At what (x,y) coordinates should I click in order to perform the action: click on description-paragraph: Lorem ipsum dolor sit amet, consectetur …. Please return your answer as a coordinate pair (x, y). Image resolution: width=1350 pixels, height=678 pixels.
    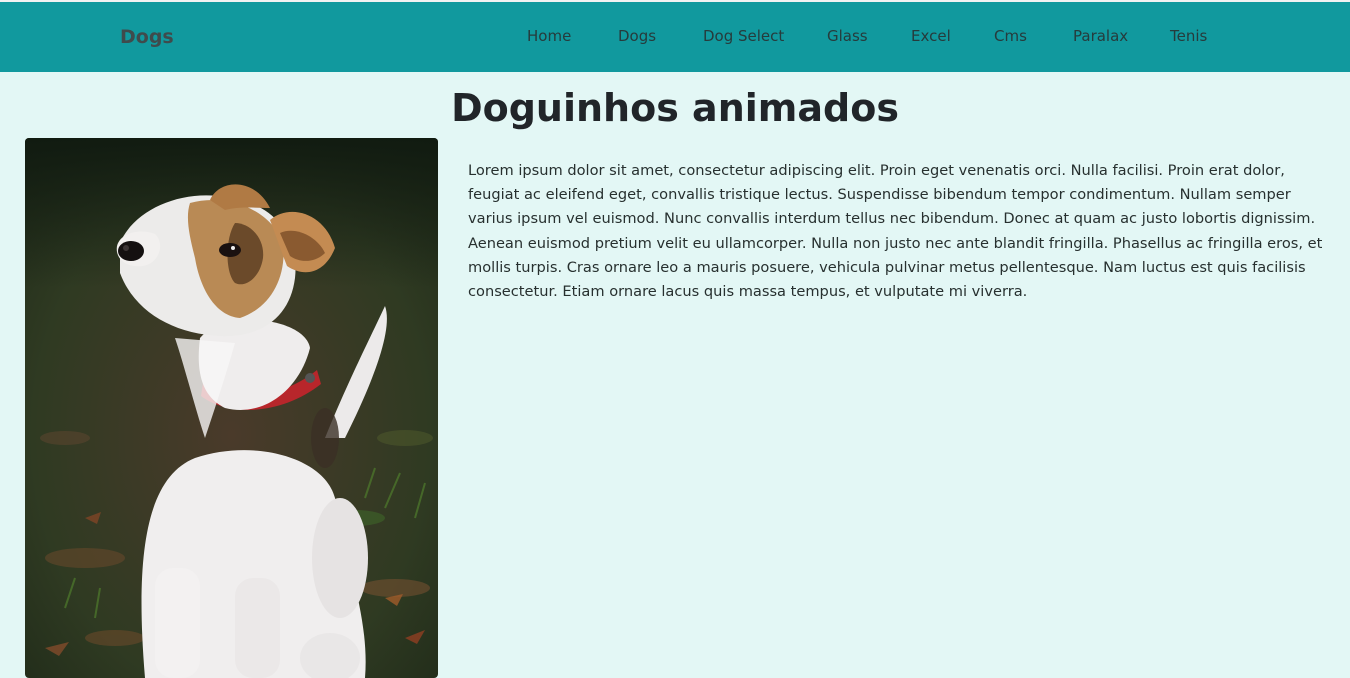
    Looking at the image, I should click on (895, 231).